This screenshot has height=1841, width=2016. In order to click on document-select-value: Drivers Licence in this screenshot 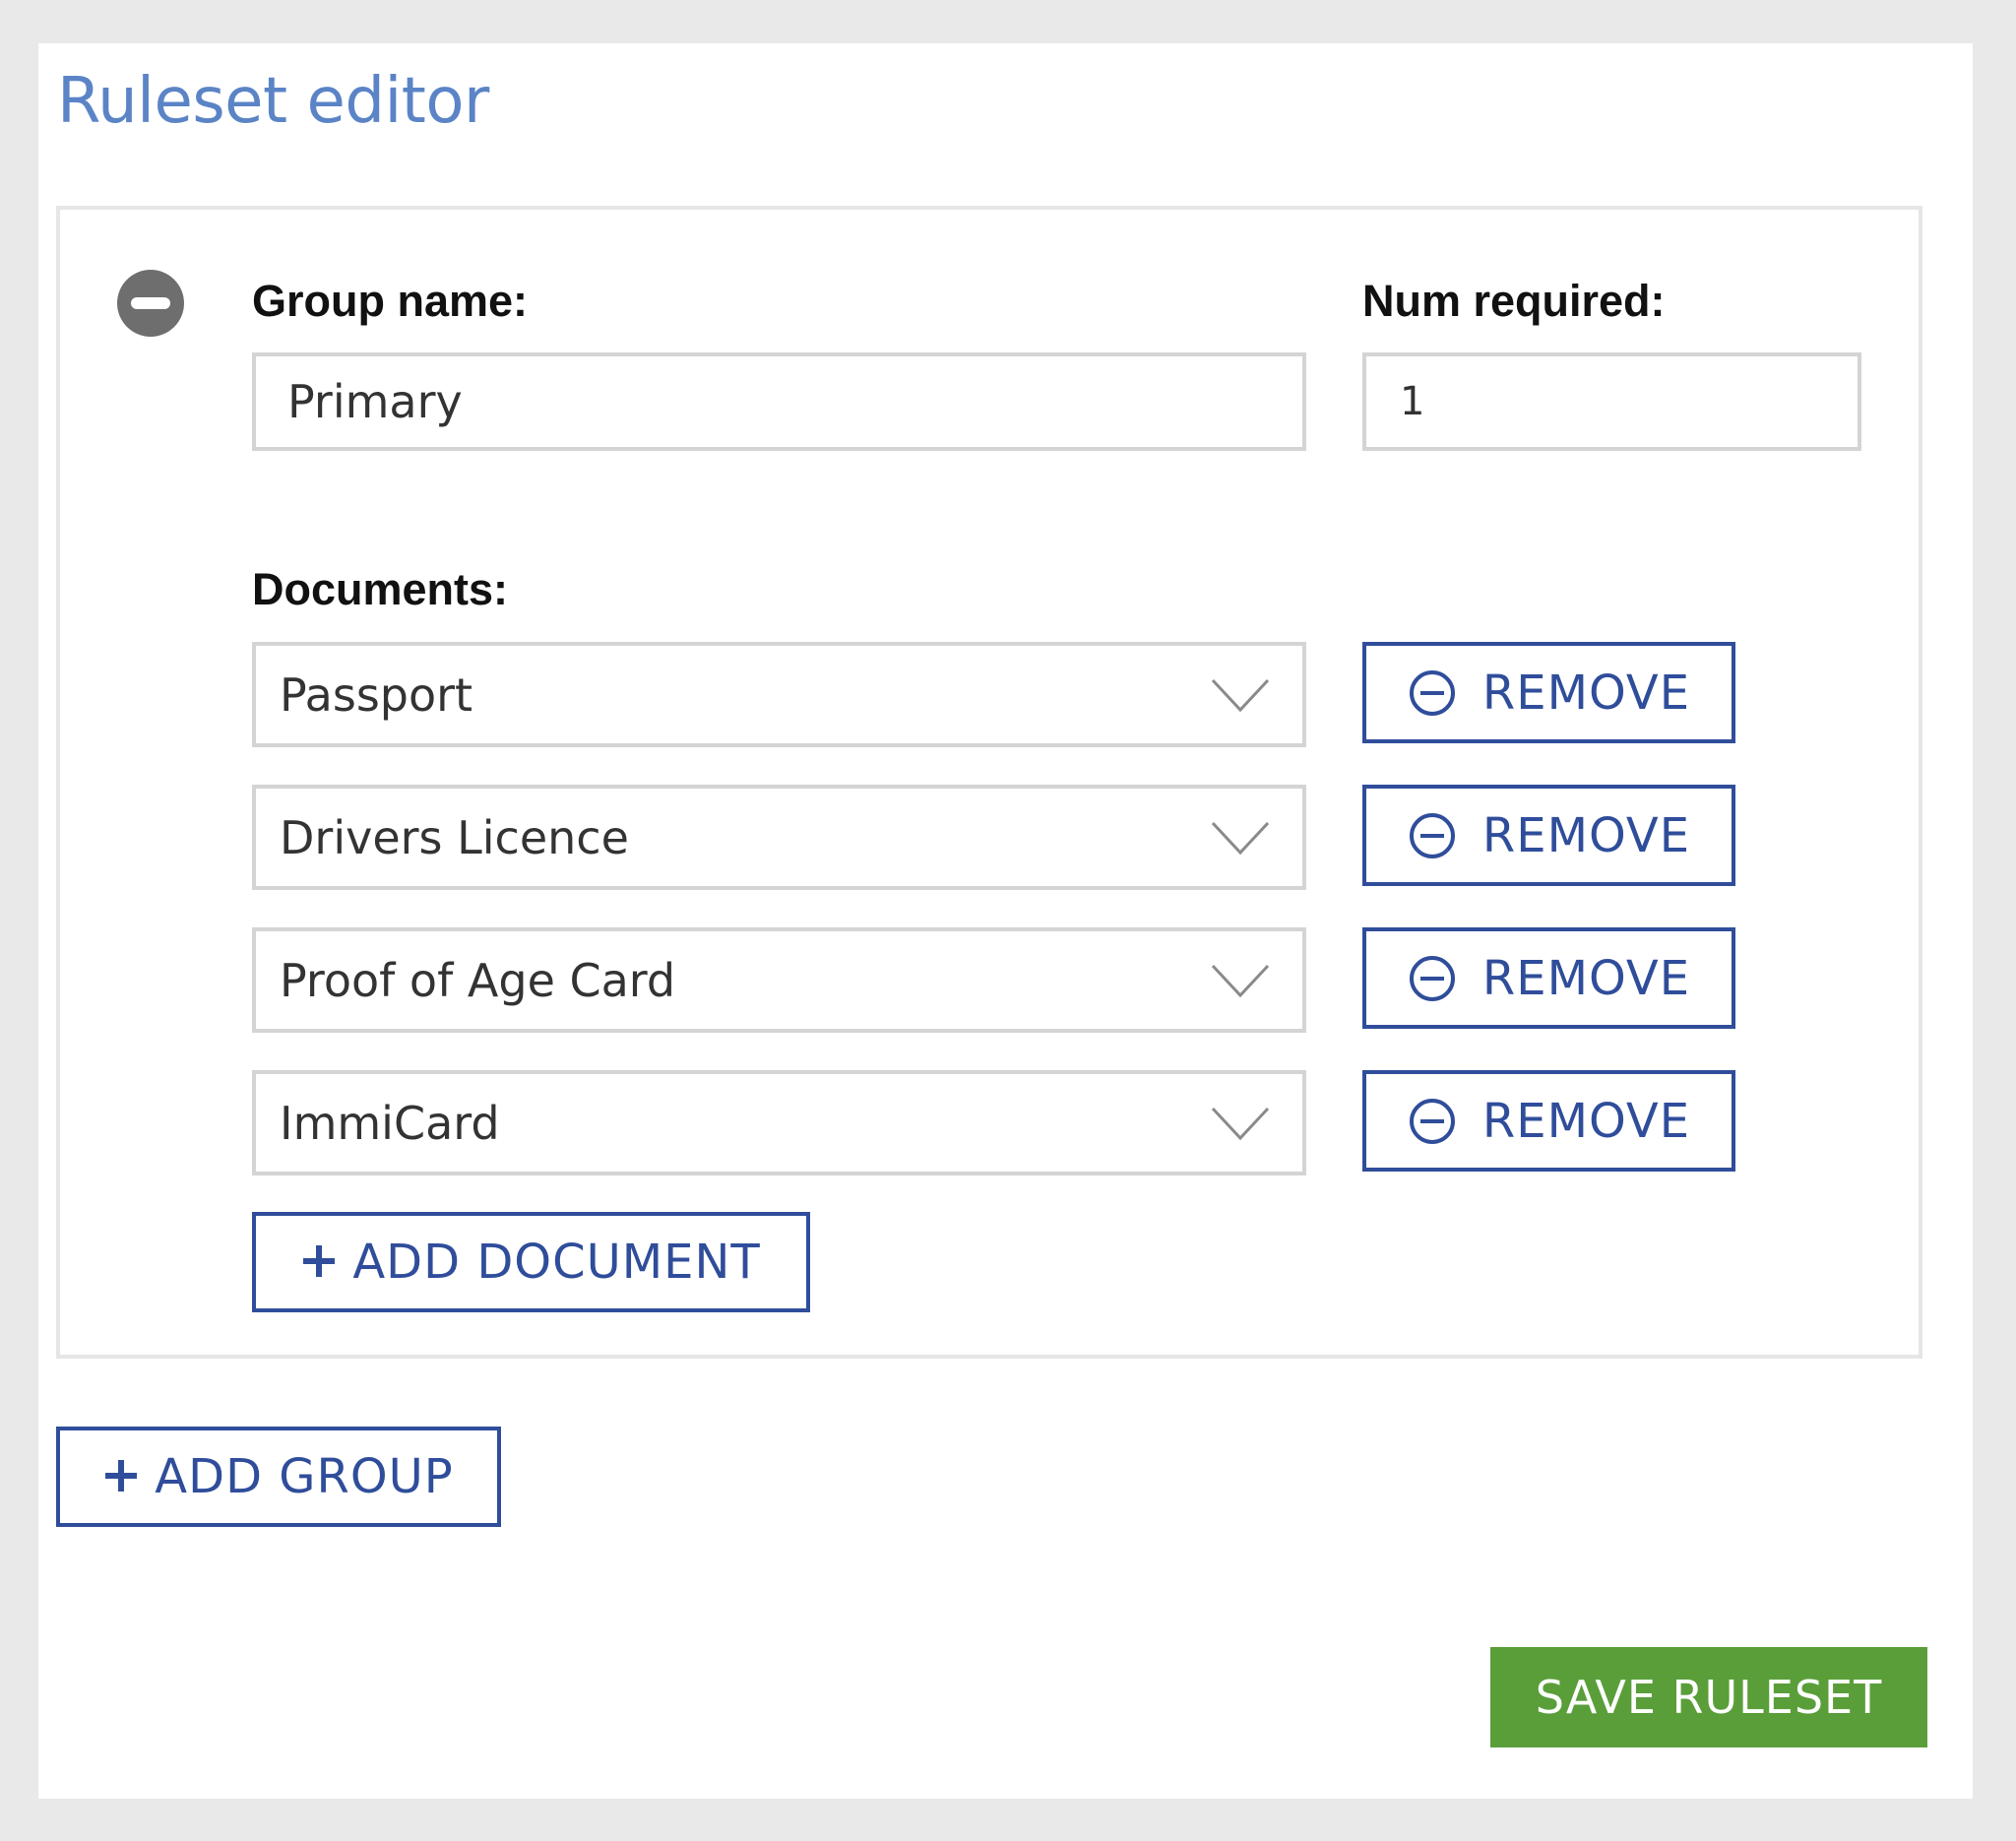, I will do `click(454, 837)`.